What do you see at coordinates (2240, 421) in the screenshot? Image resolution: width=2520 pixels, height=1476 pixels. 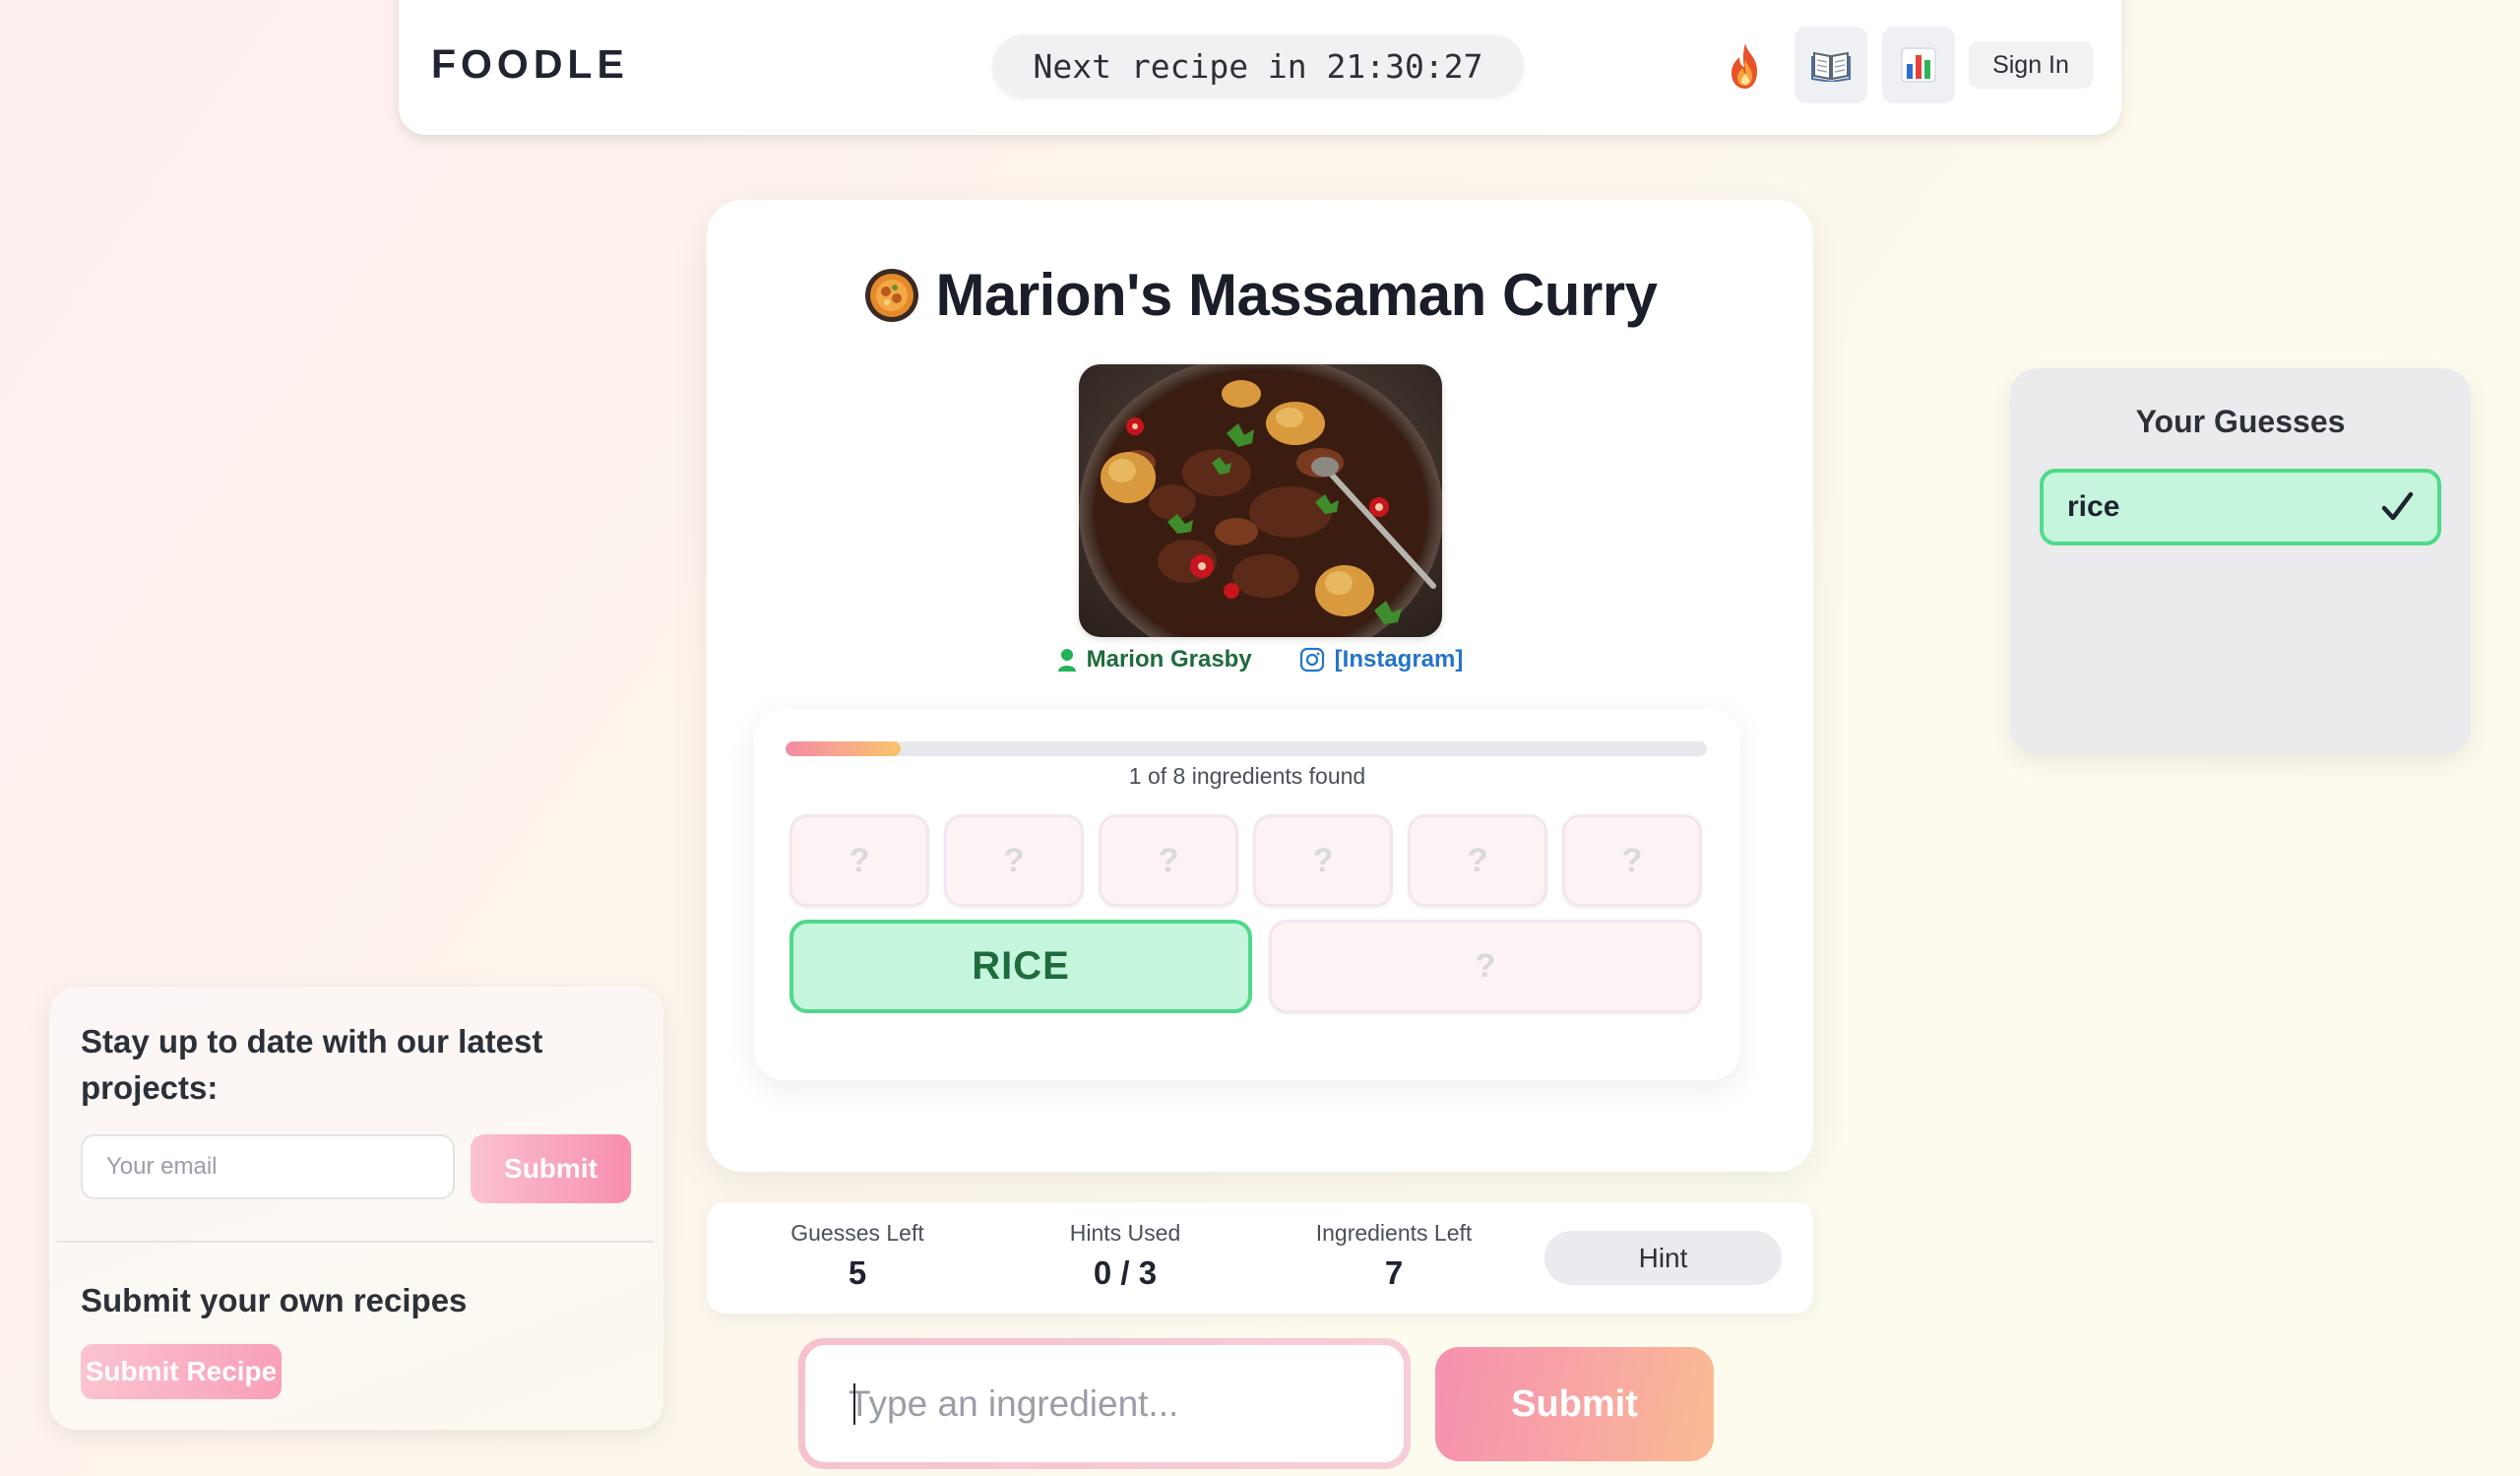 I see `guesses-title: Your Guesses` at bounding box center [2240, 421].